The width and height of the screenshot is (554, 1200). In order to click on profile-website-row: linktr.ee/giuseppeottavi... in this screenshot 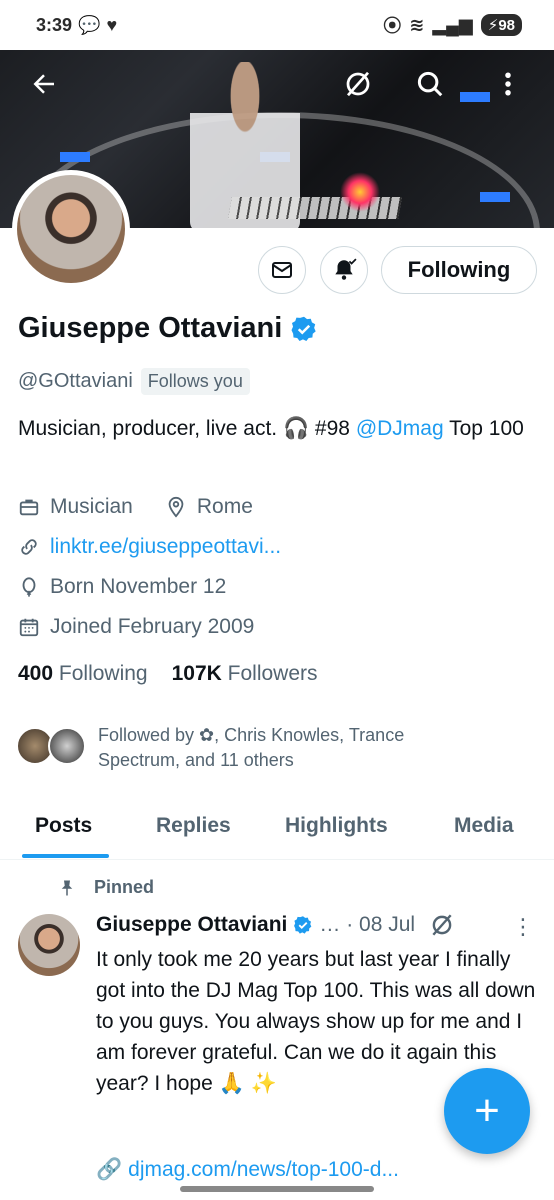, I will do `click(149, 547)`.